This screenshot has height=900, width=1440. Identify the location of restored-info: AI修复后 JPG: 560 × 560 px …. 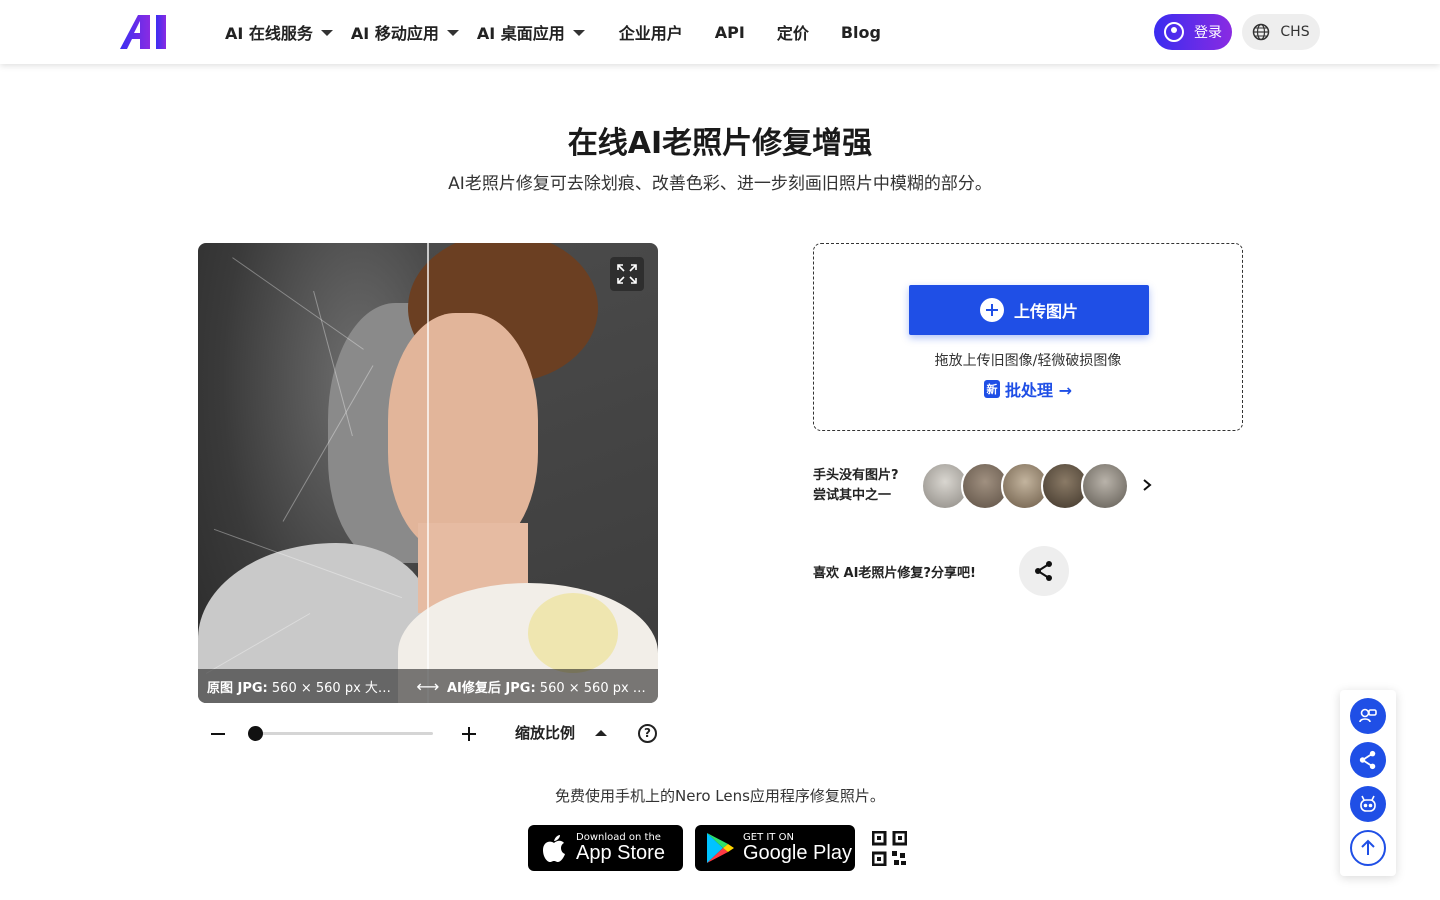
(550, 686).